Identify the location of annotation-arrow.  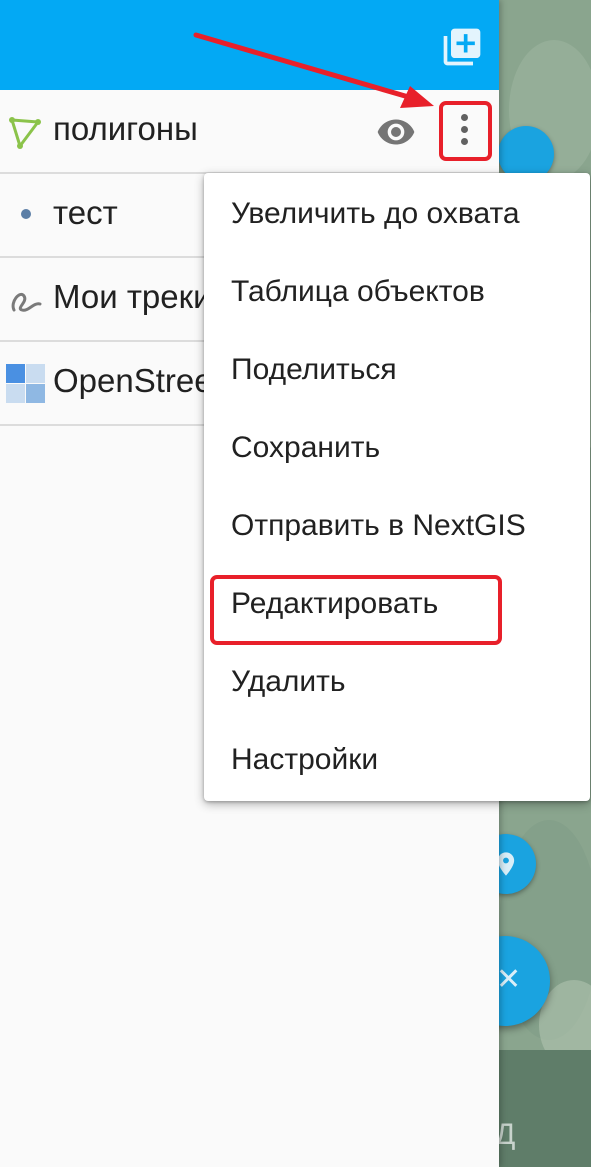
(313, 70).